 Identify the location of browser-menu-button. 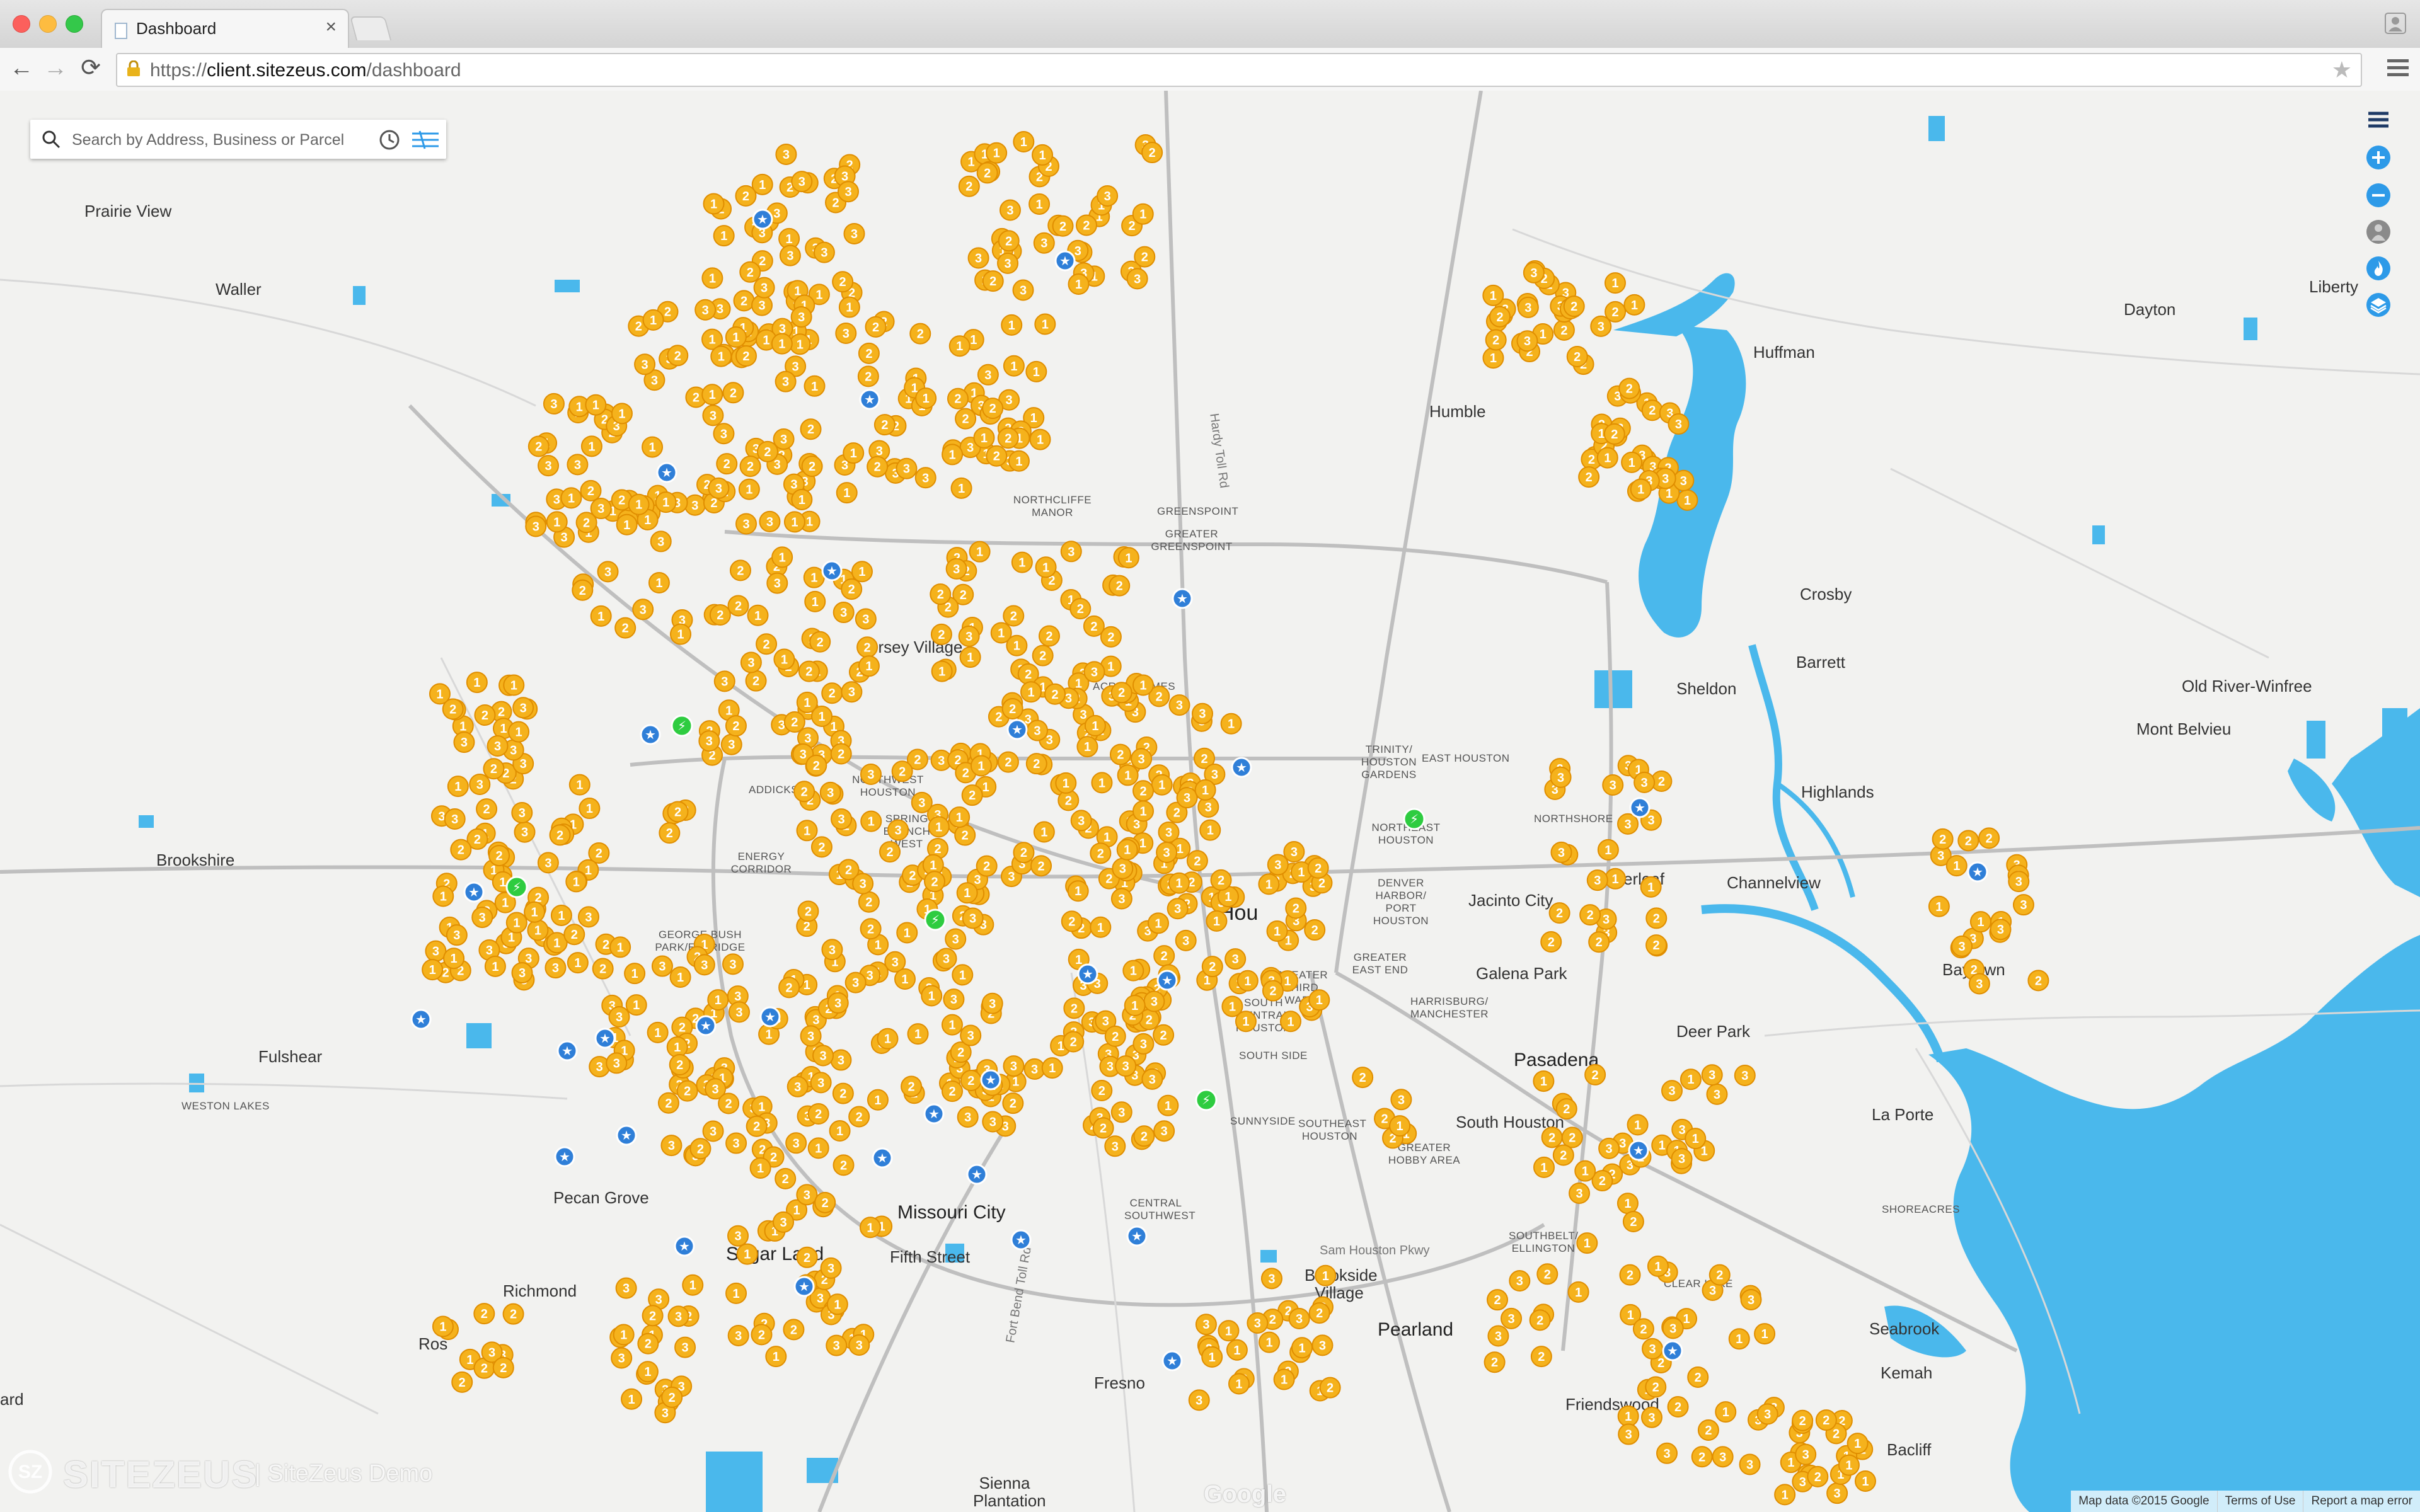
(2398, 67).